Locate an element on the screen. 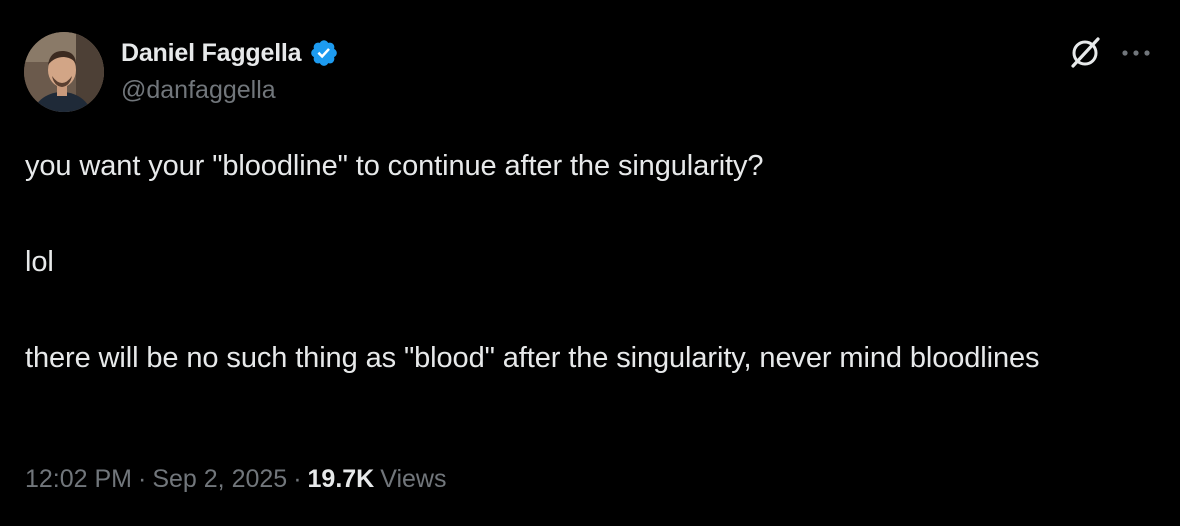 Image resolution: width=1180 pixels, height=526 pixels. tweet-time: 12:02 PM is located at coordinates (78, 479).